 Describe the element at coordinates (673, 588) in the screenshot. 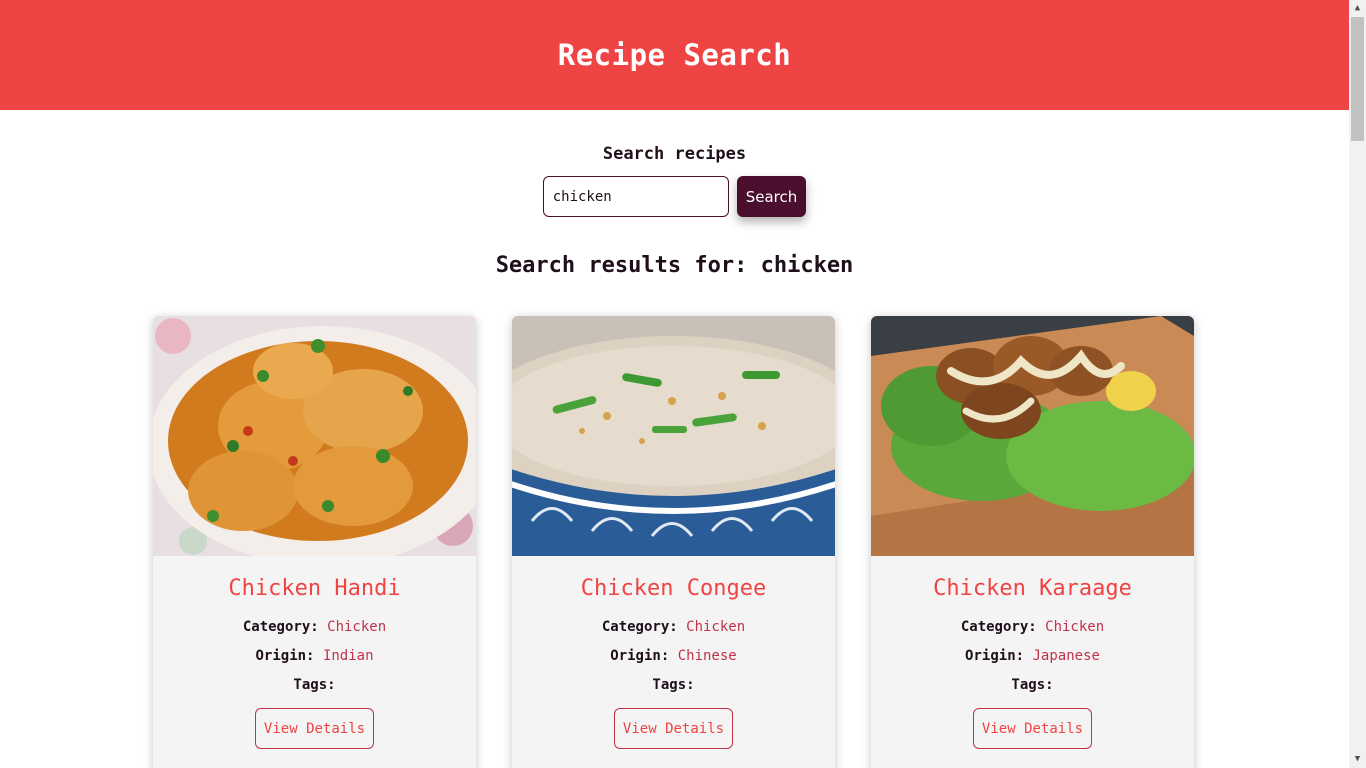

I see `recipe-title: Chicken Congee` at that location.